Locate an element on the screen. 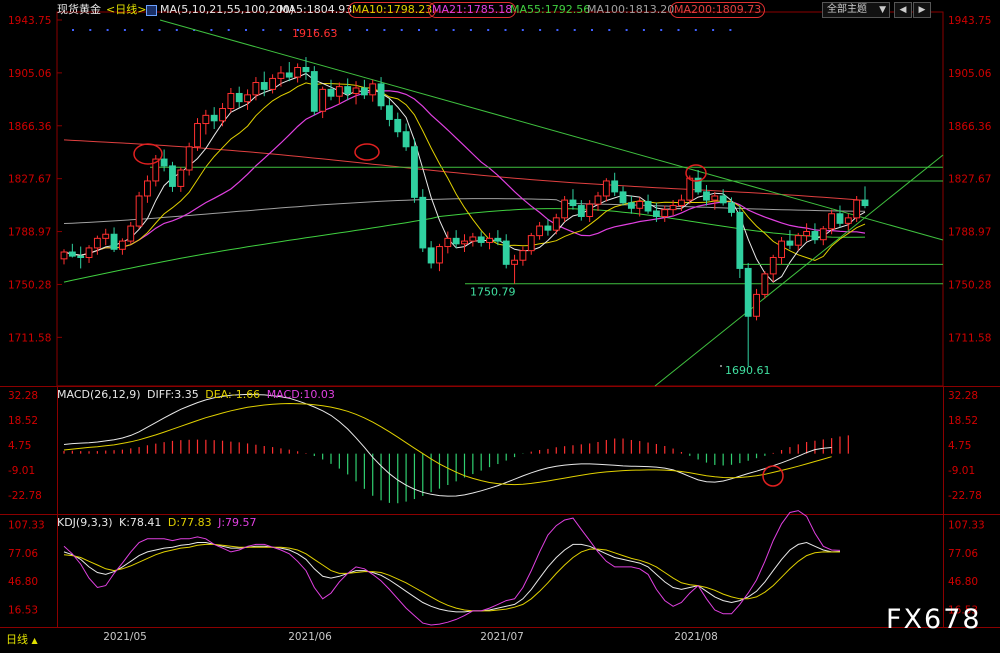 The height and width of the screenshot is (653, 1000). kdj-header: KDJ(9,3,3) K:78.41 D:77.83 J:79.57 is located at coordinates (157, 522).